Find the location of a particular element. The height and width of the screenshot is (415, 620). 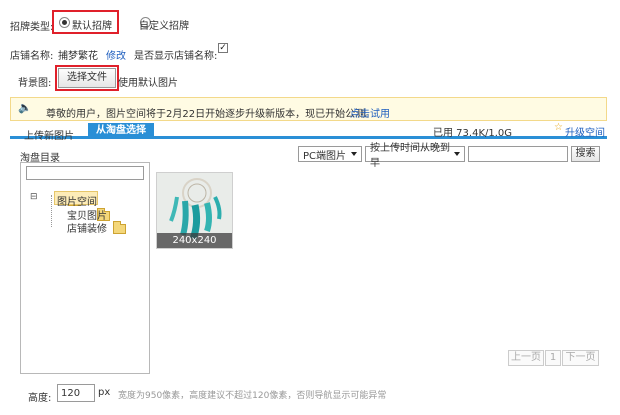

next-page-button: 下一页 is located at coordinates (580, 358).